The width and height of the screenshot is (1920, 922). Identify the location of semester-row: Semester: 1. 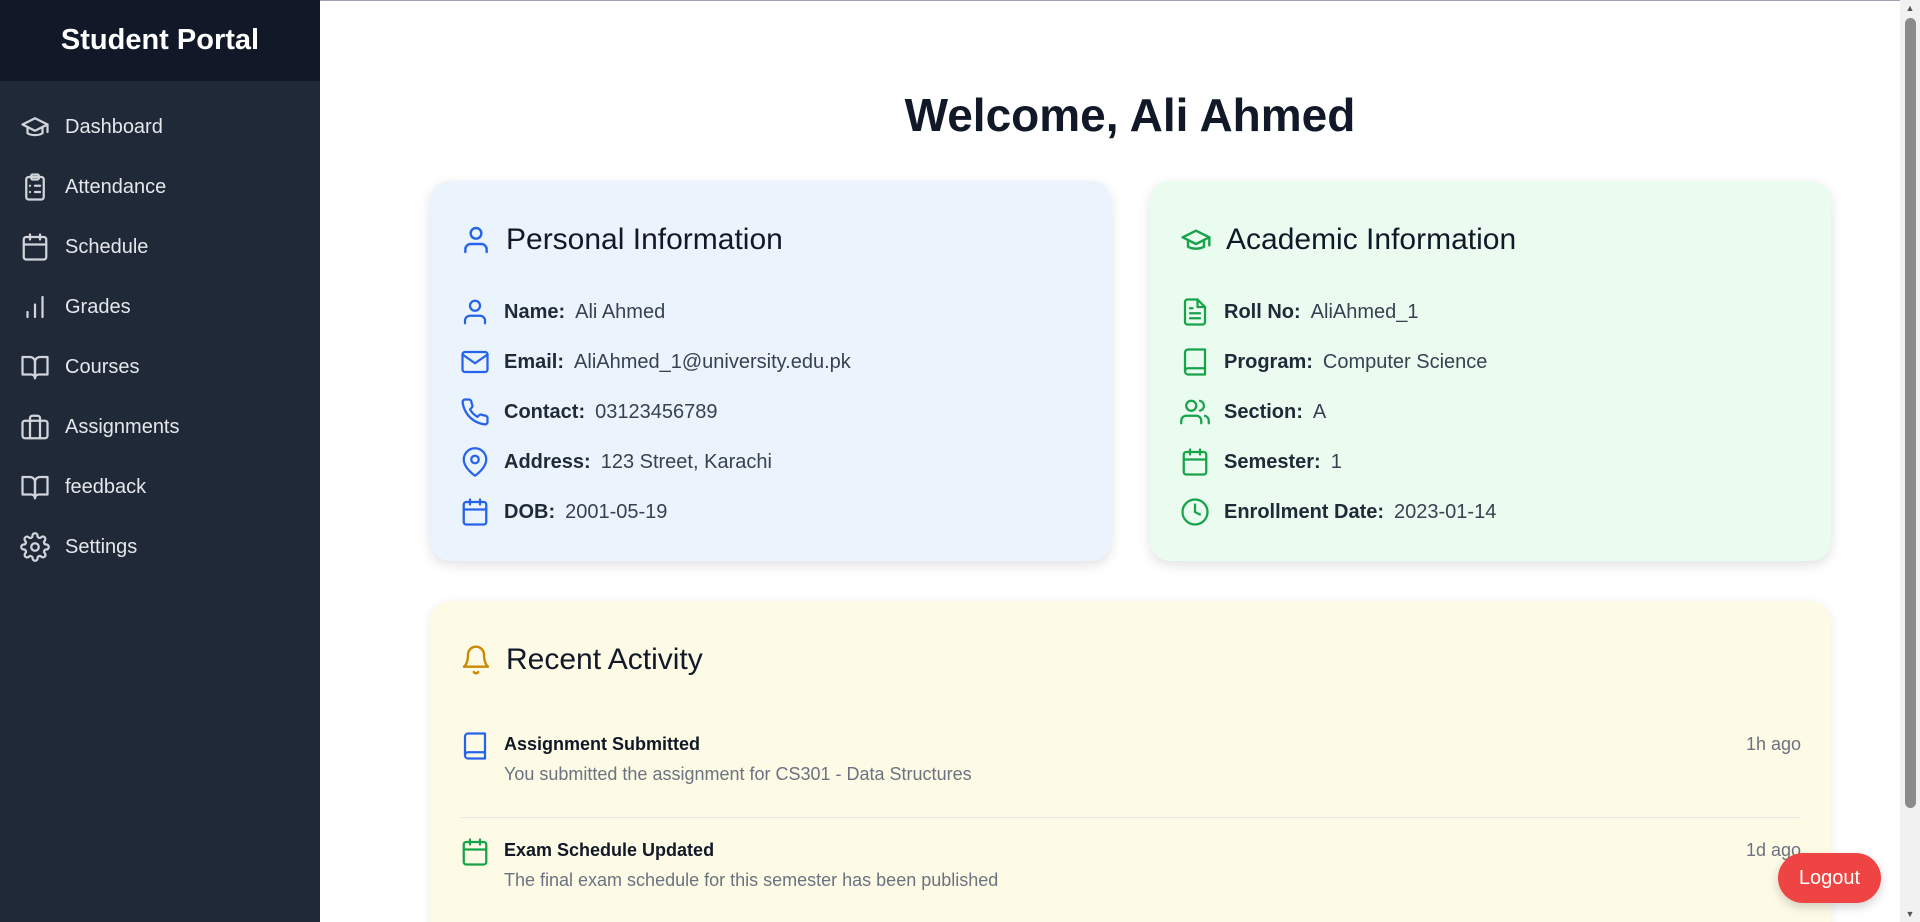
(1338, 462).